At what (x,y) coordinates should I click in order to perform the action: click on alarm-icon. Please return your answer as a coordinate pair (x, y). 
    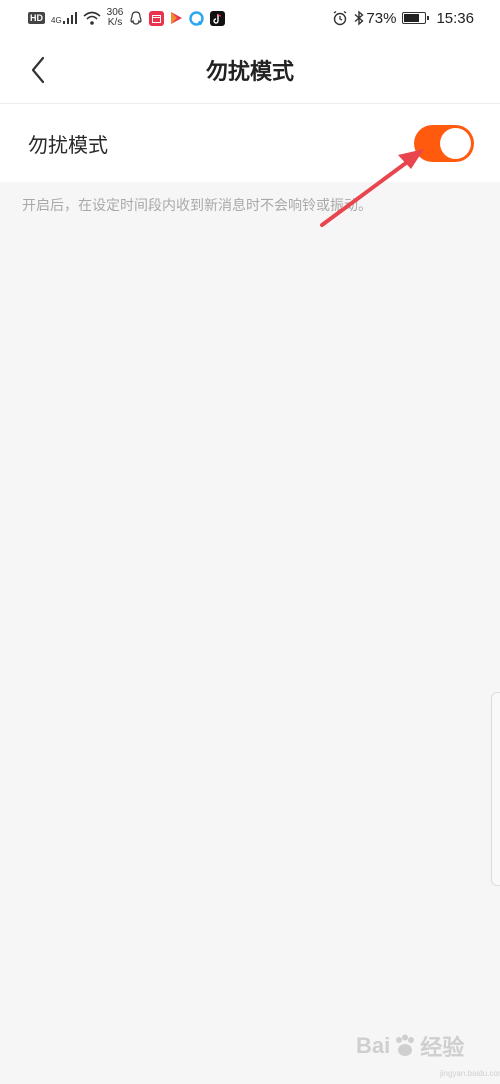
    Looking at the image, I should click on (340, 18).